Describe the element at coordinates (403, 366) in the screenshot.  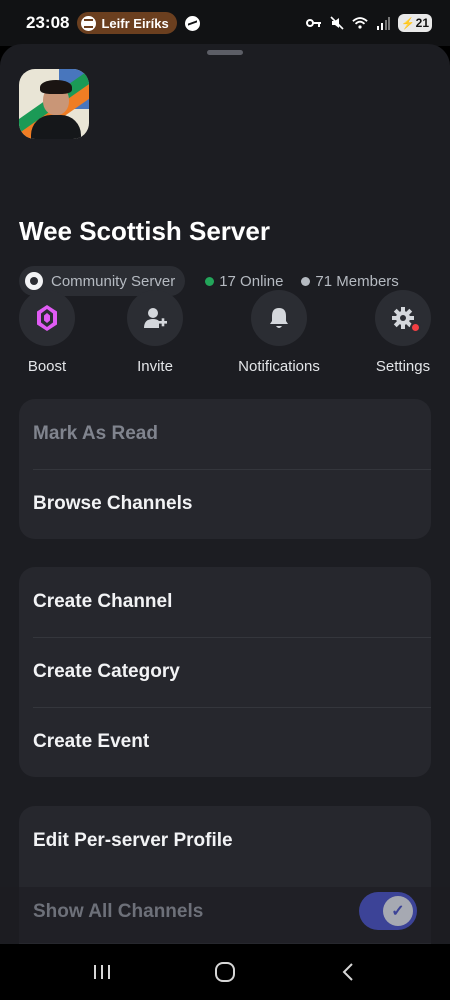
I see `settings-label: Settings` at that location.